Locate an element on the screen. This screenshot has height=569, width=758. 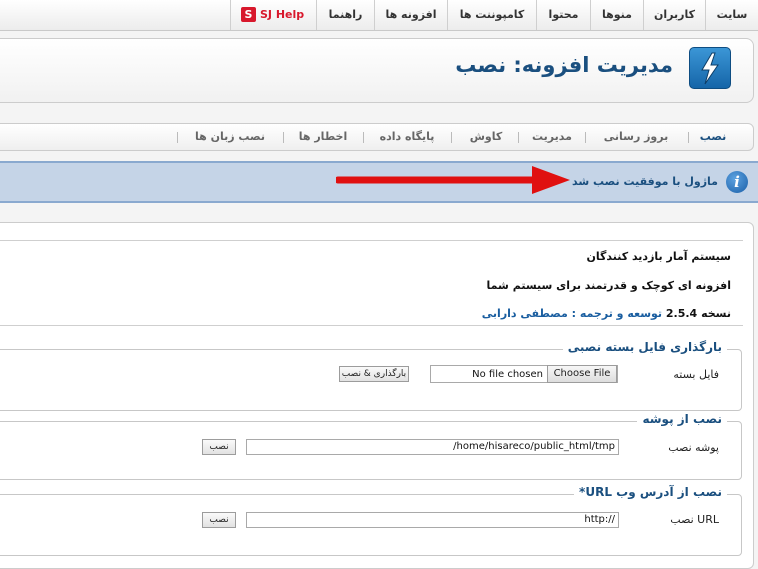
page-header: مدیریت افزونه: نصب is located at coordinates (377, 70).